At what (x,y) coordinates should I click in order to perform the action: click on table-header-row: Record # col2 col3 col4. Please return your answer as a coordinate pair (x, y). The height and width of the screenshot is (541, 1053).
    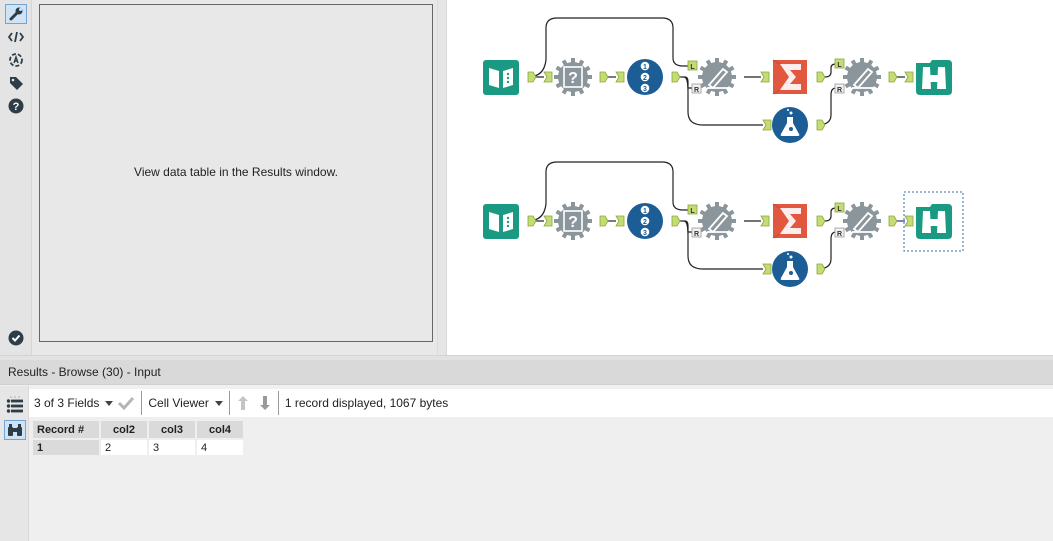
    Looking at the image, I should click on (138, 429).